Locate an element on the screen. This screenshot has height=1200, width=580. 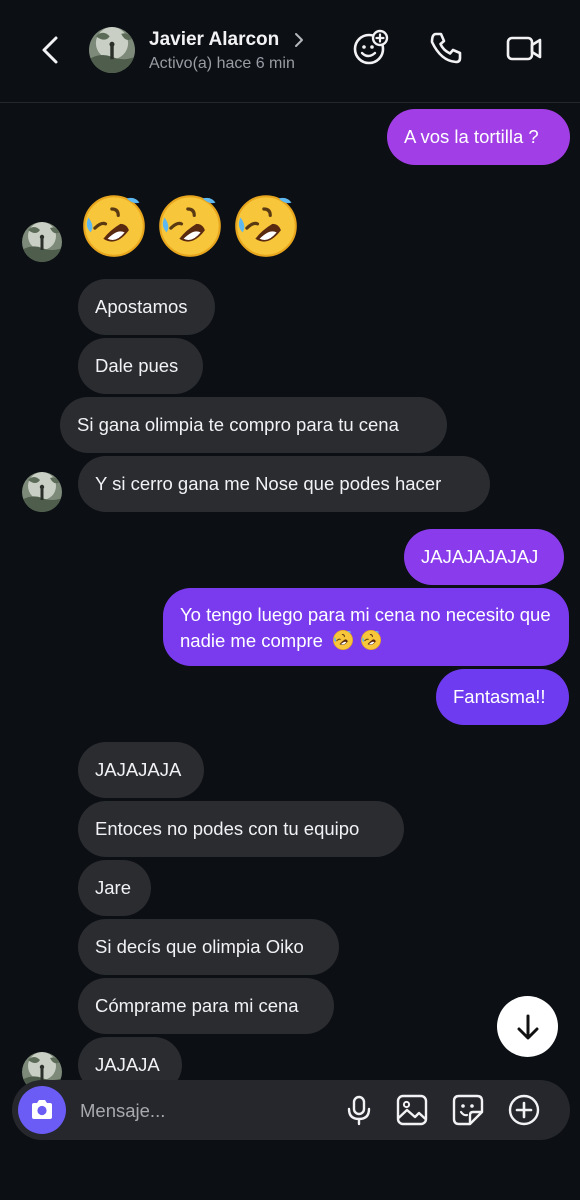
contact-details-button is located at coordinates (299, 40).